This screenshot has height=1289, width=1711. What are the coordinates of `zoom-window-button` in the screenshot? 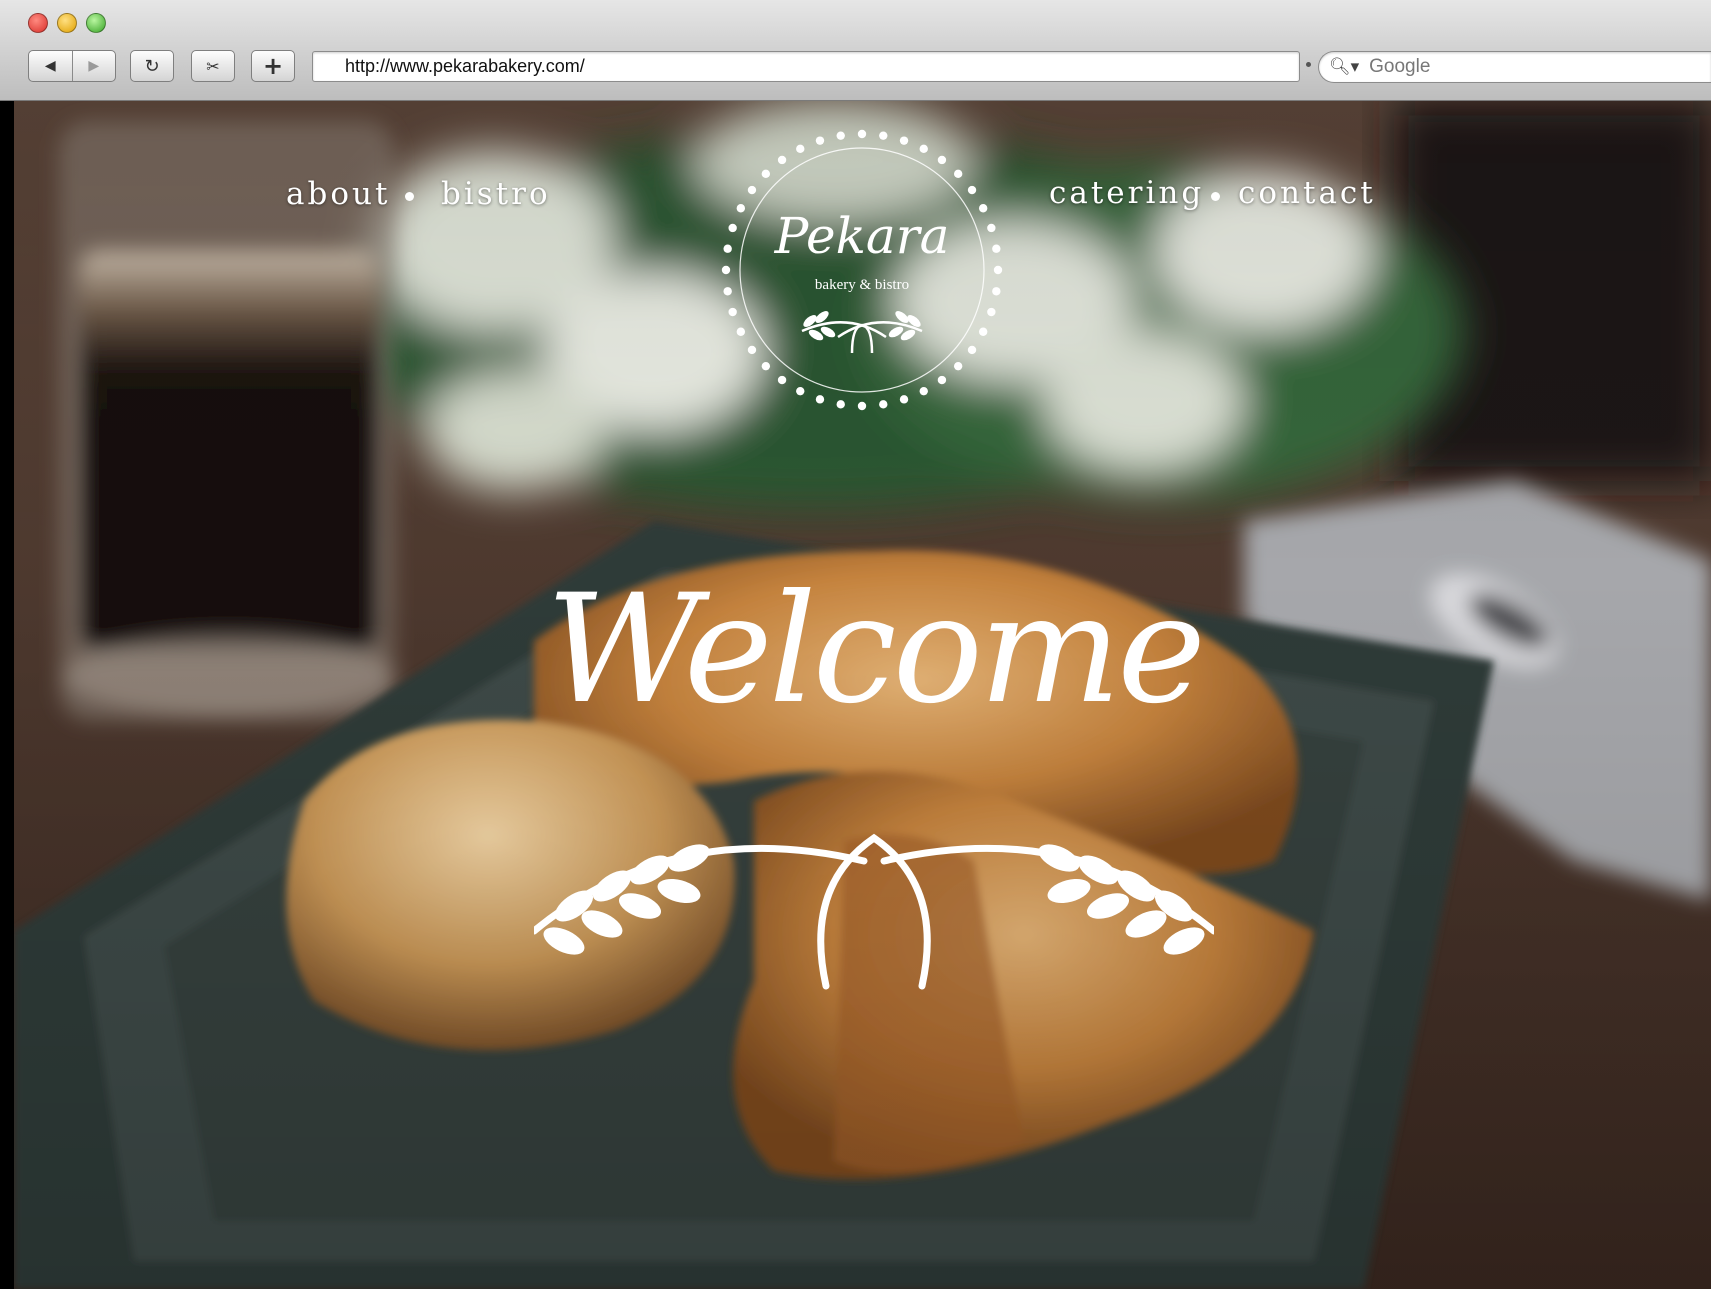 It's located at (96, 23).